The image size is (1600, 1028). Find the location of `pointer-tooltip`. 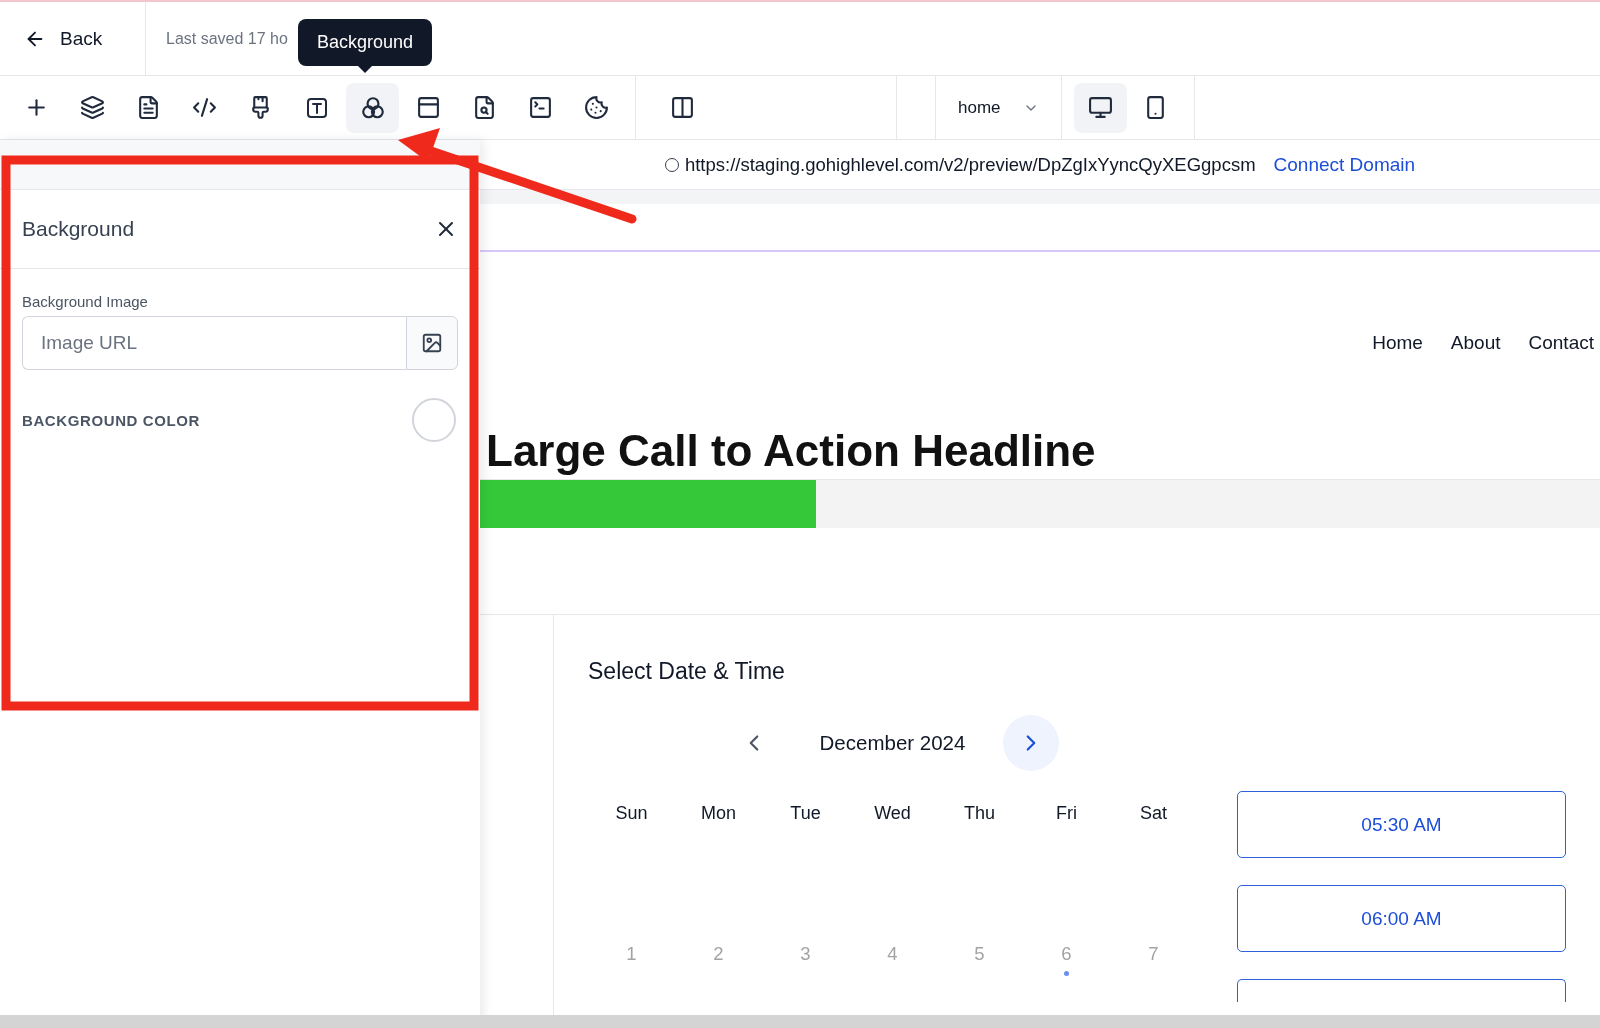

pointer-tooltip is located at coordinates (365, 69).